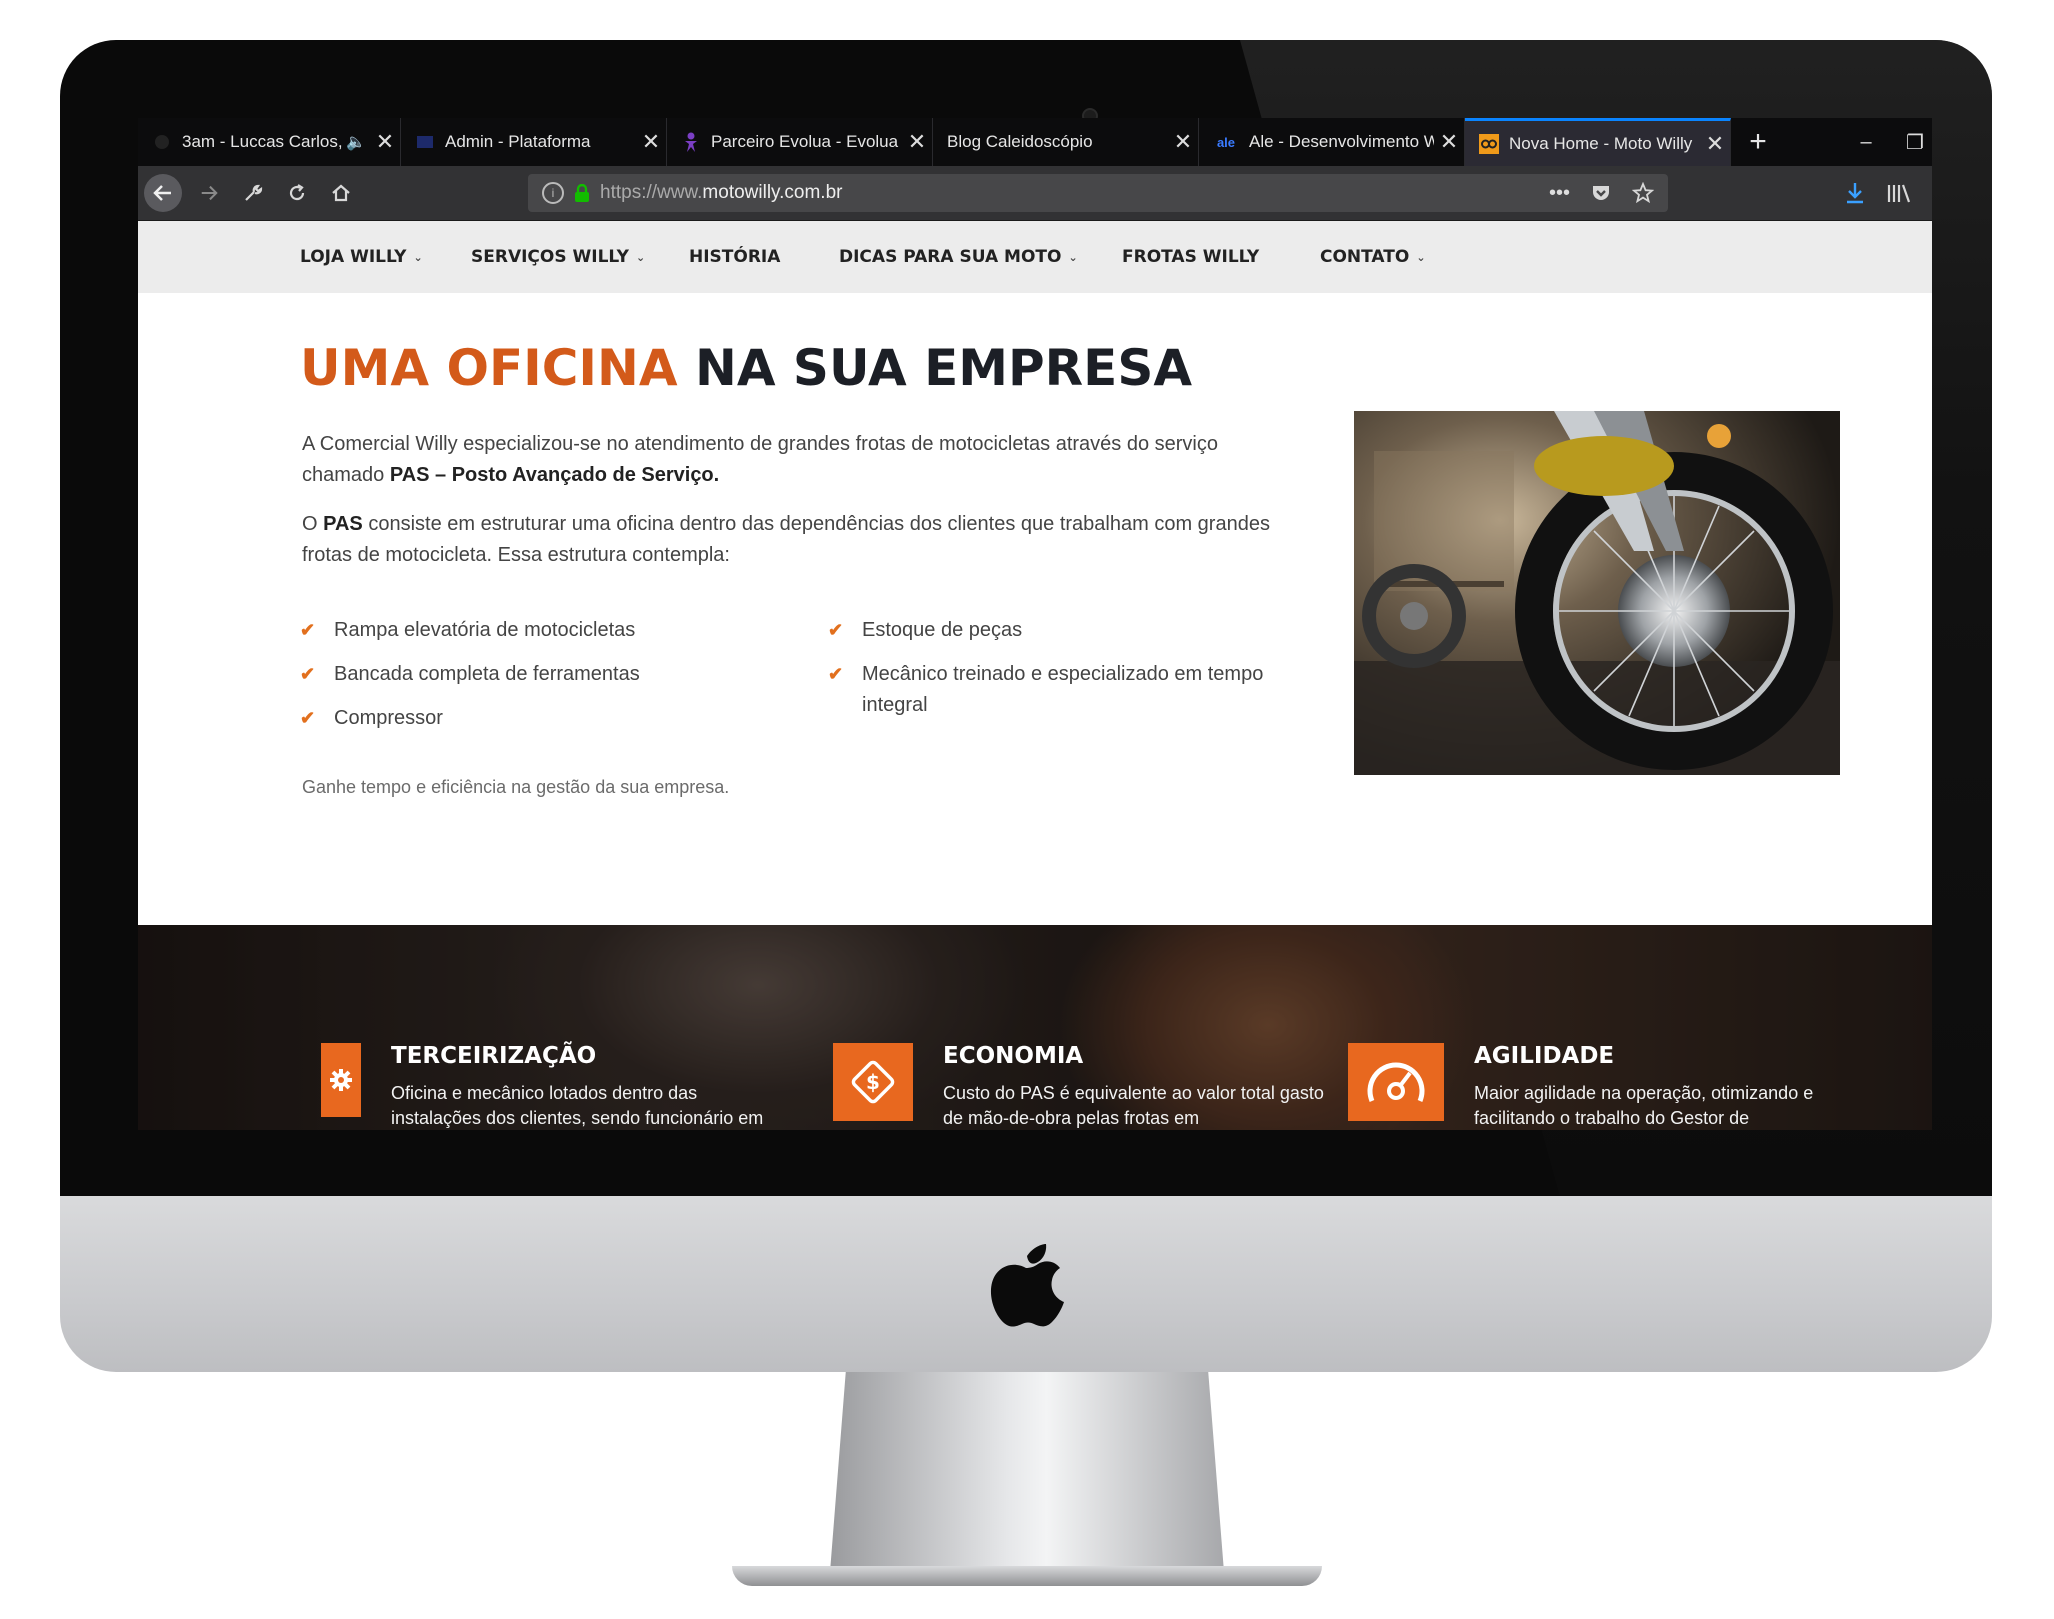 The image size is (2054, 1619). I want to click on tab-title: Parceiro Evolua - Evolua, so click(805, 141).